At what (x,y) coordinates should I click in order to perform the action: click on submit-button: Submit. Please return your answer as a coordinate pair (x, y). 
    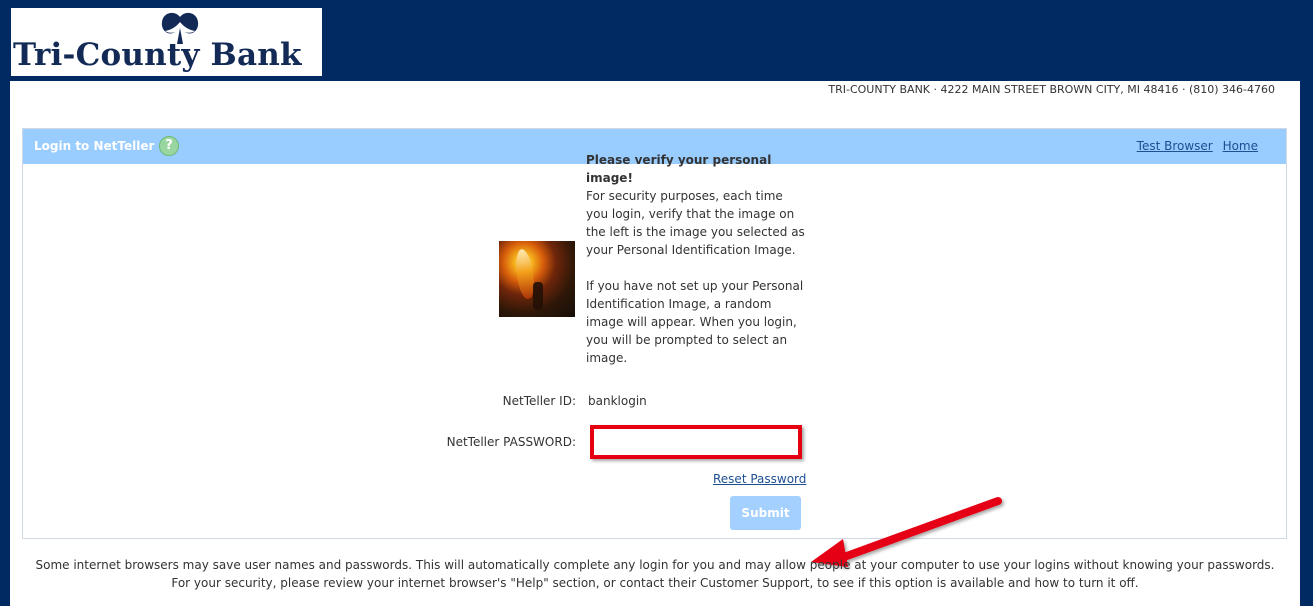
    Looking at the image, I should click on (765, 513).